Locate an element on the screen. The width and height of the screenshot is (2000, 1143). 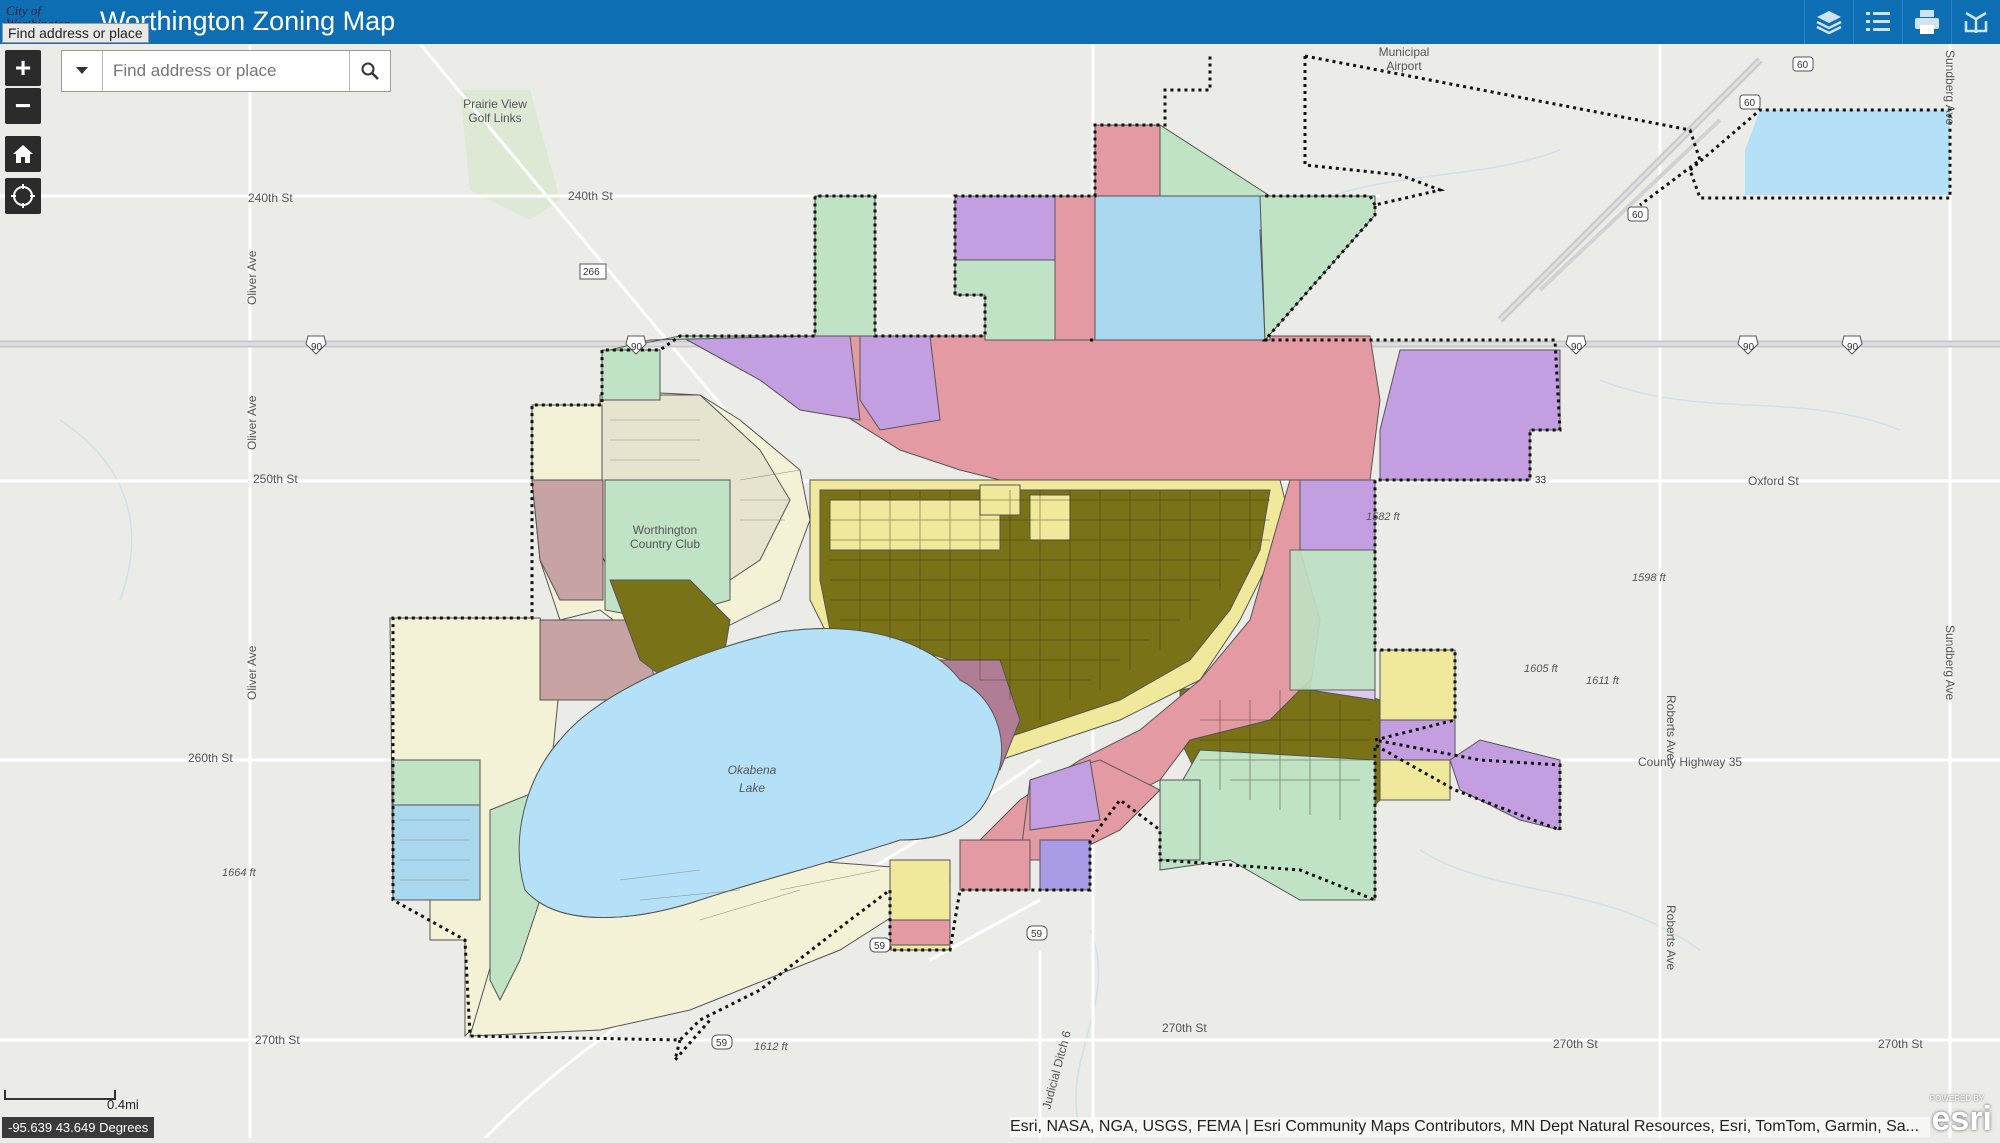
search-source-dropdown is located at coordinates (82, 71).